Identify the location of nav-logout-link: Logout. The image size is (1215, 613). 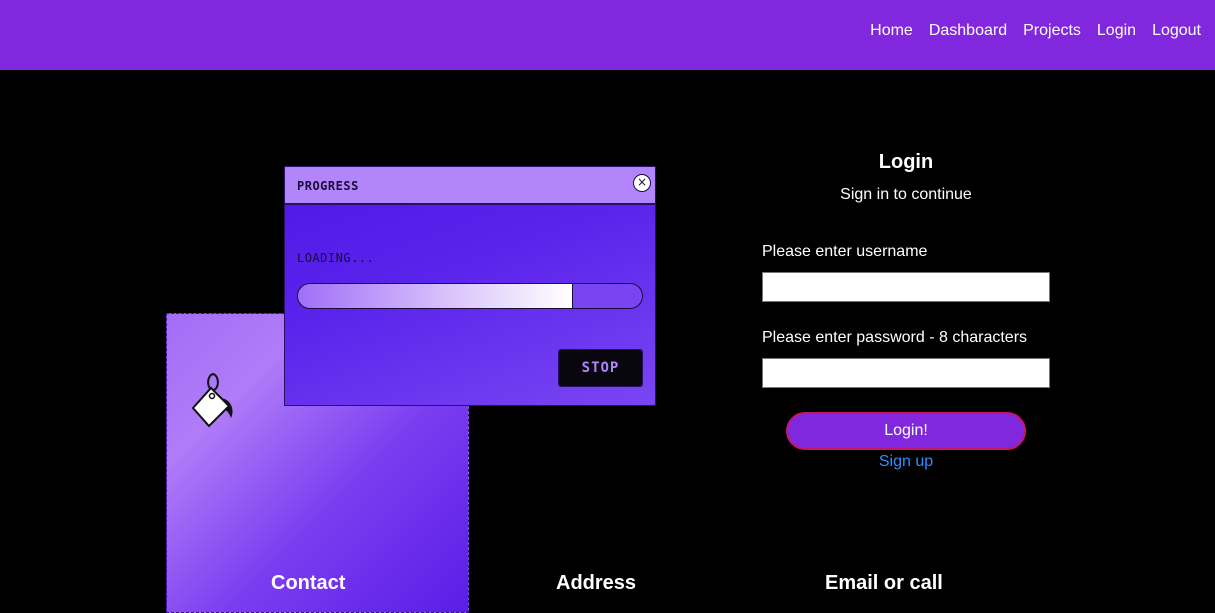
(1176, 31).